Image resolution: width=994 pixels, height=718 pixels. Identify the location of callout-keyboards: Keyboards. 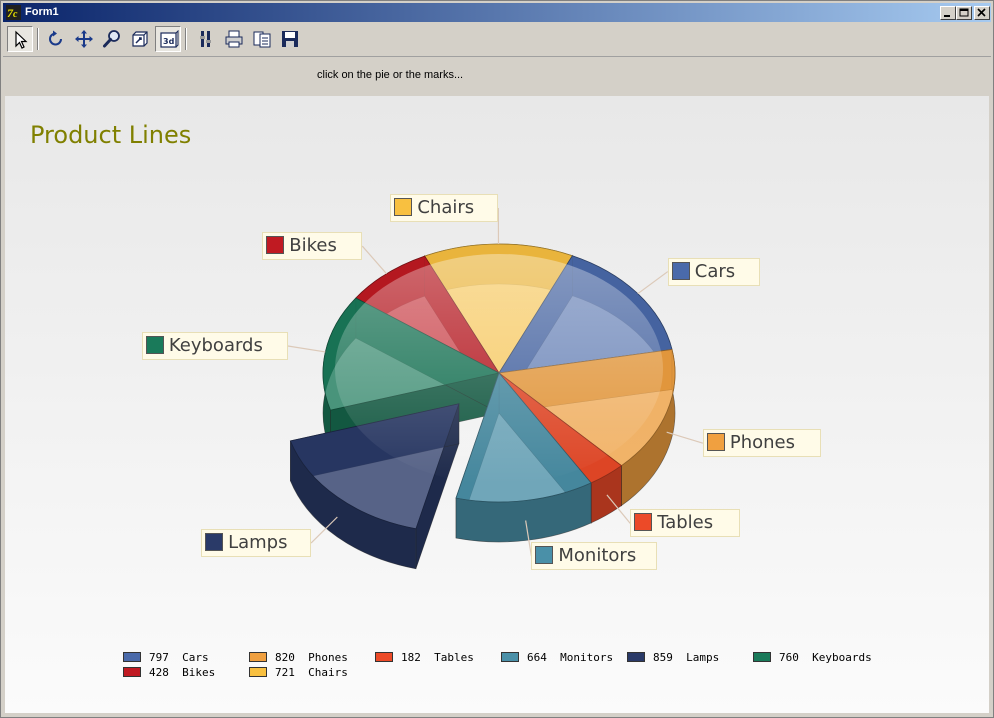
(214, 346).